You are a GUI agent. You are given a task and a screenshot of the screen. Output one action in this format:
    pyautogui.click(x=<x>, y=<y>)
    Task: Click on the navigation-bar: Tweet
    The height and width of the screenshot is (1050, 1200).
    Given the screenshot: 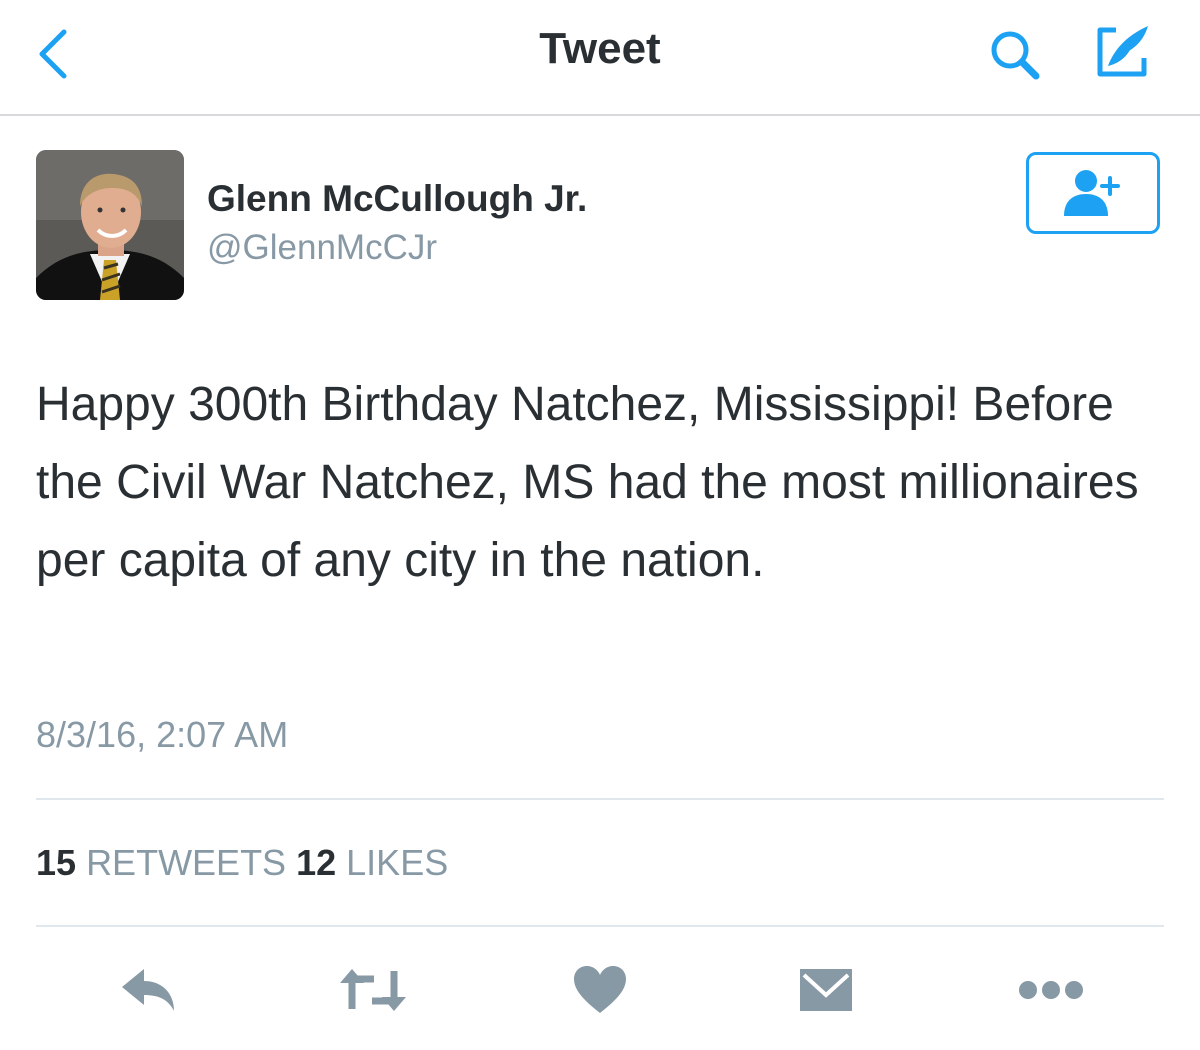 What is the action you would take?
    pyautogui.click(x=600, y=58)
    